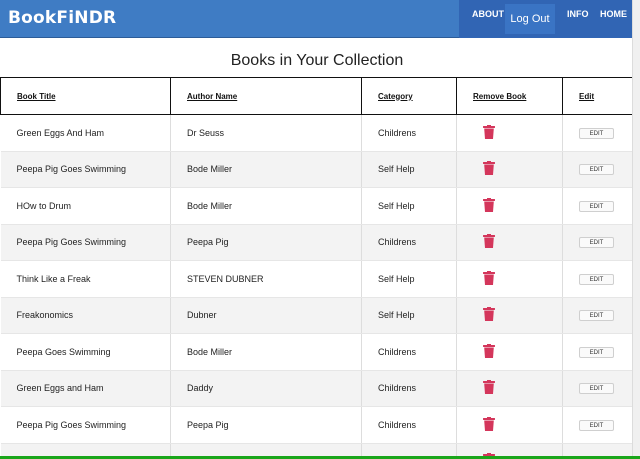 The width and height of the screenshot is (640, 459). What do you see at coordinates (316, 19) in the screenshot?
I see `navbar: BookFiNDR ABOUT Log Out INFO HOME` at bounding box center [316, 19].